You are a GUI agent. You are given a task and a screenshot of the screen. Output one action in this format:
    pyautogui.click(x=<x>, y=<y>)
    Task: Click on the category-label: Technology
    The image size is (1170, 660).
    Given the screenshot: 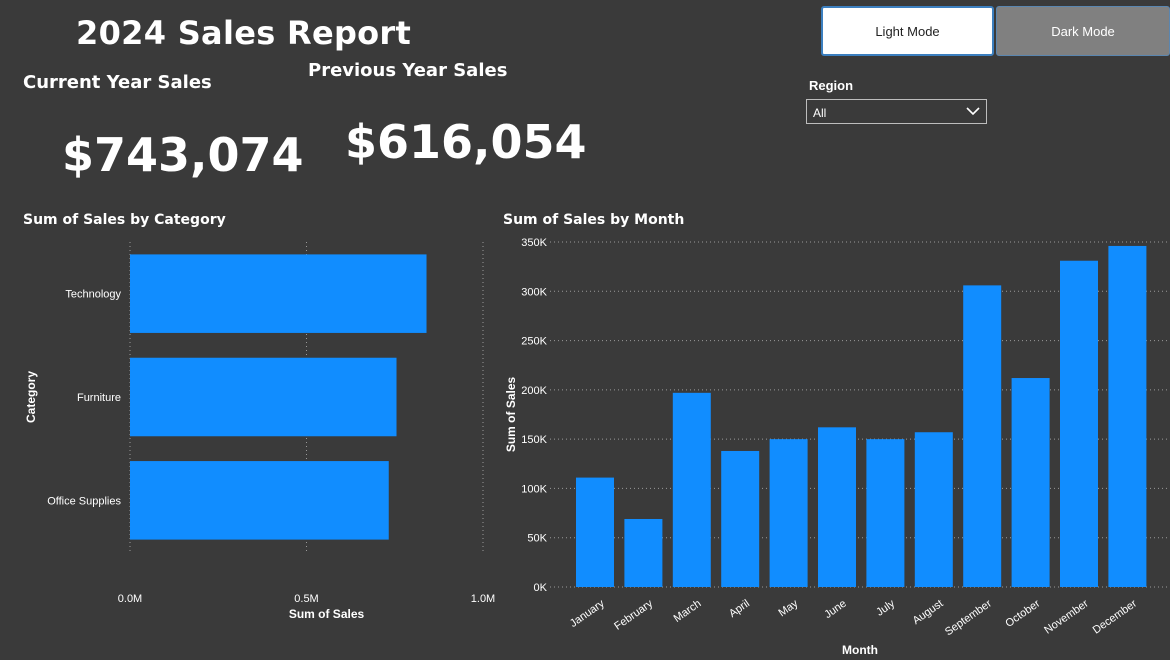 What is the action you would take?
    pyautogui.click(x=93, y=295)
    